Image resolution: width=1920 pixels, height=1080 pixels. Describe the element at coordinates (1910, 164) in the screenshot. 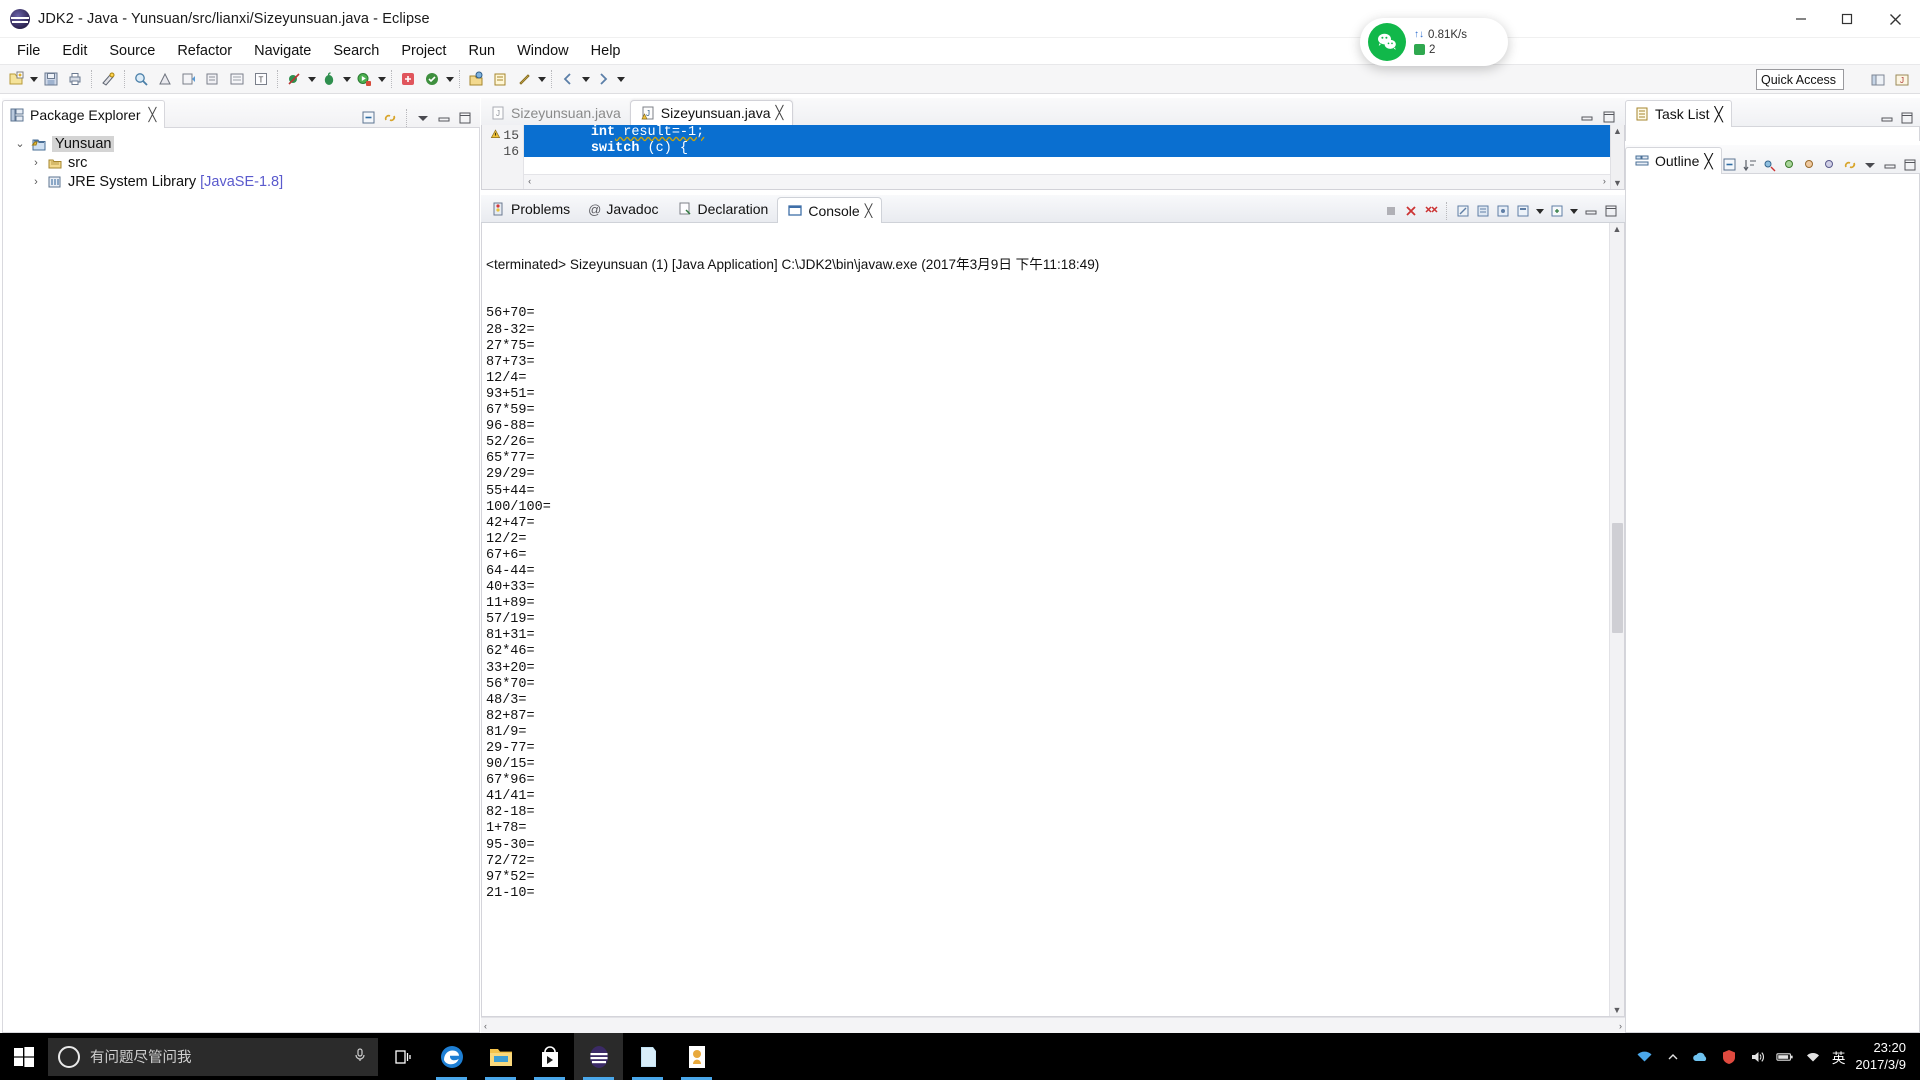

I see `maximize-outline-icon` at that location.